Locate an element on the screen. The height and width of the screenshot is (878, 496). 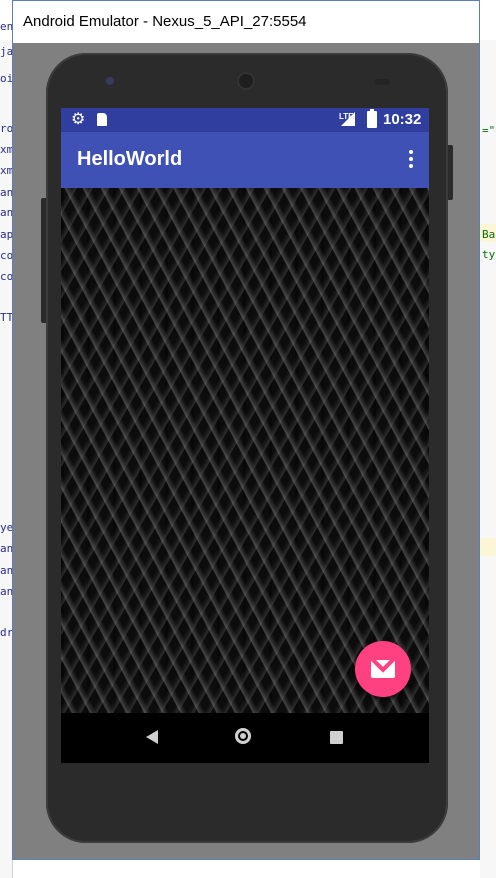
ide-line-highlight is located at coordinates (488, 547).